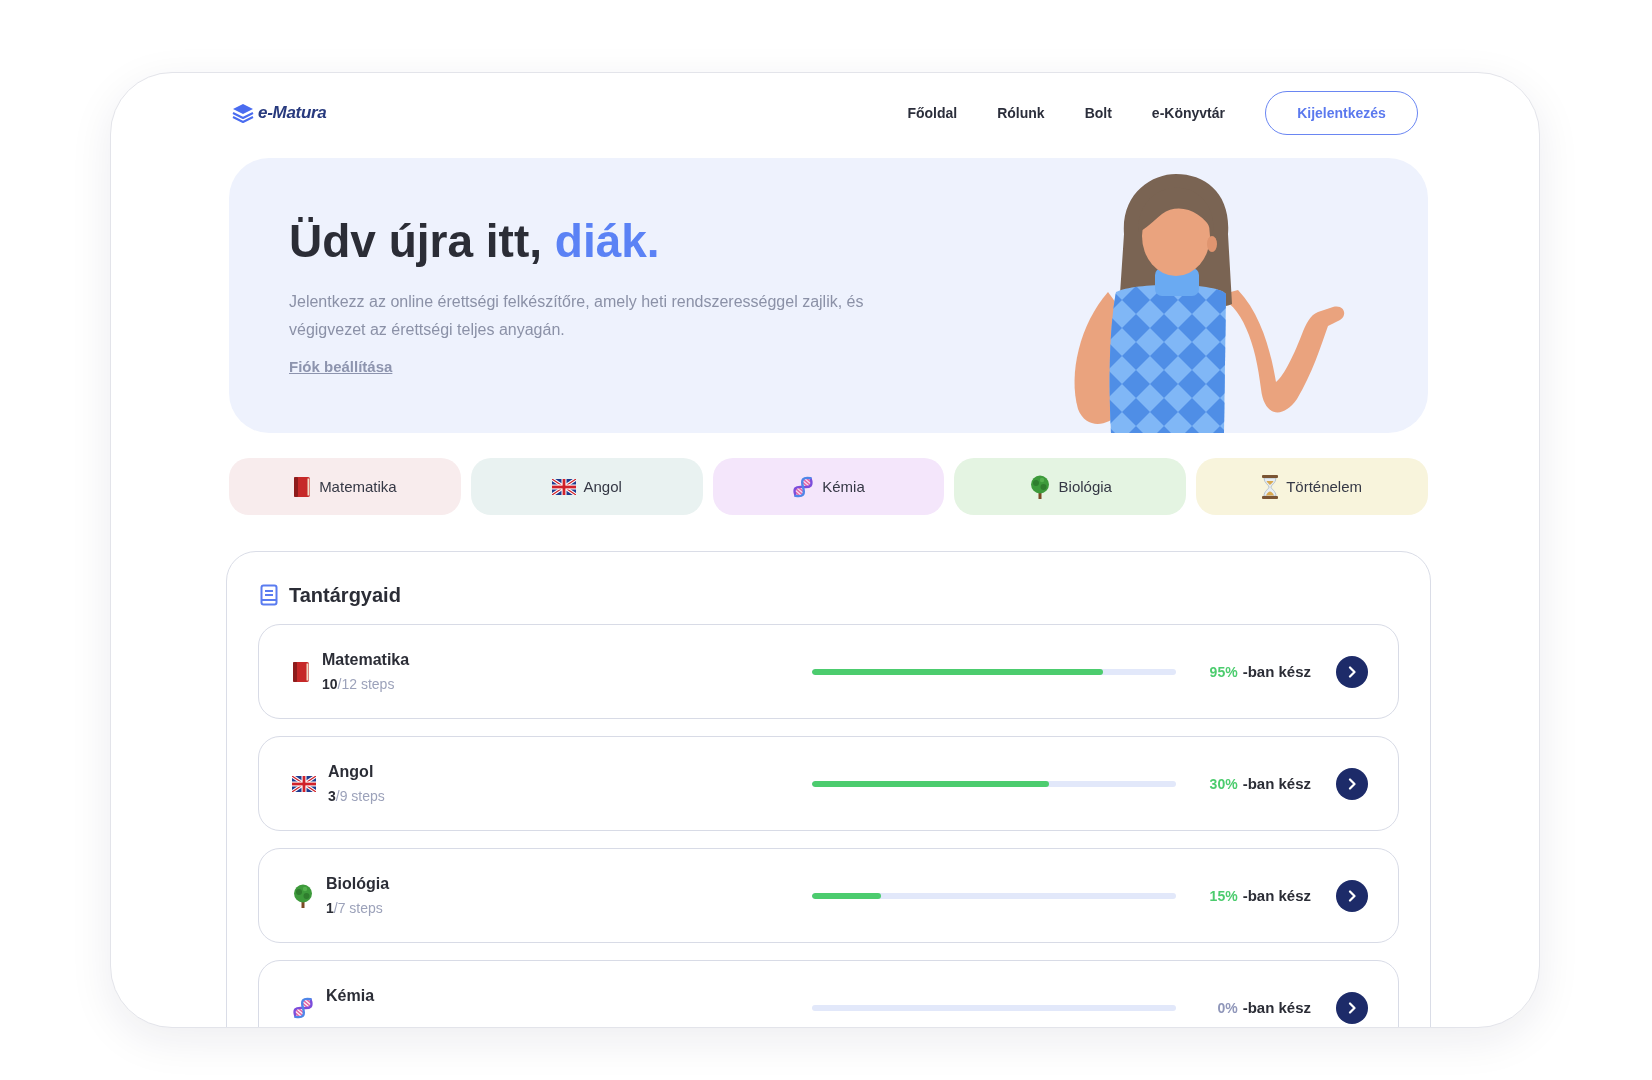 The image size is (1652, 1080). What do you see at coordinates (1270, 486) in the screenshot?
I see `hourglass-icon` at bounding box center [1270, 486].